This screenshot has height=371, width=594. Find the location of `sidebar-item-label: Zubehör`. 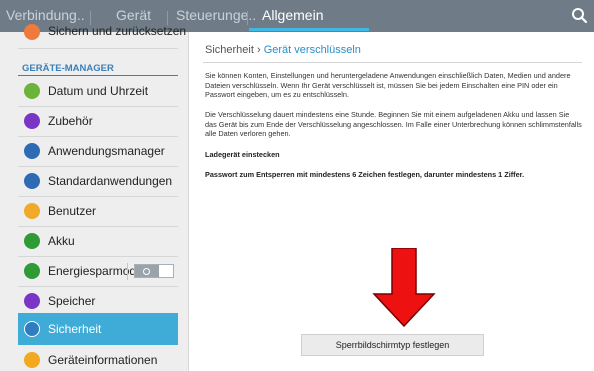

sidebar-item-label: Zubehör is located at coordinates (70, 121).